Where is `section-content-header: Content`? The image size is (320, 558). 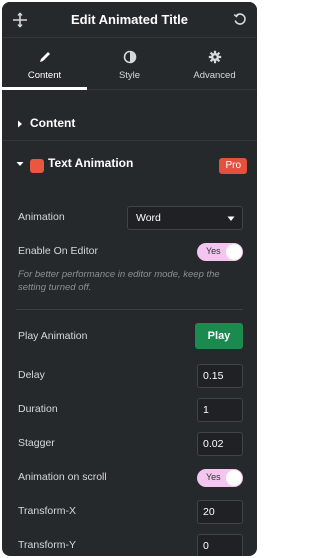
section-content-header: Content is located at coordinates (129, 123).